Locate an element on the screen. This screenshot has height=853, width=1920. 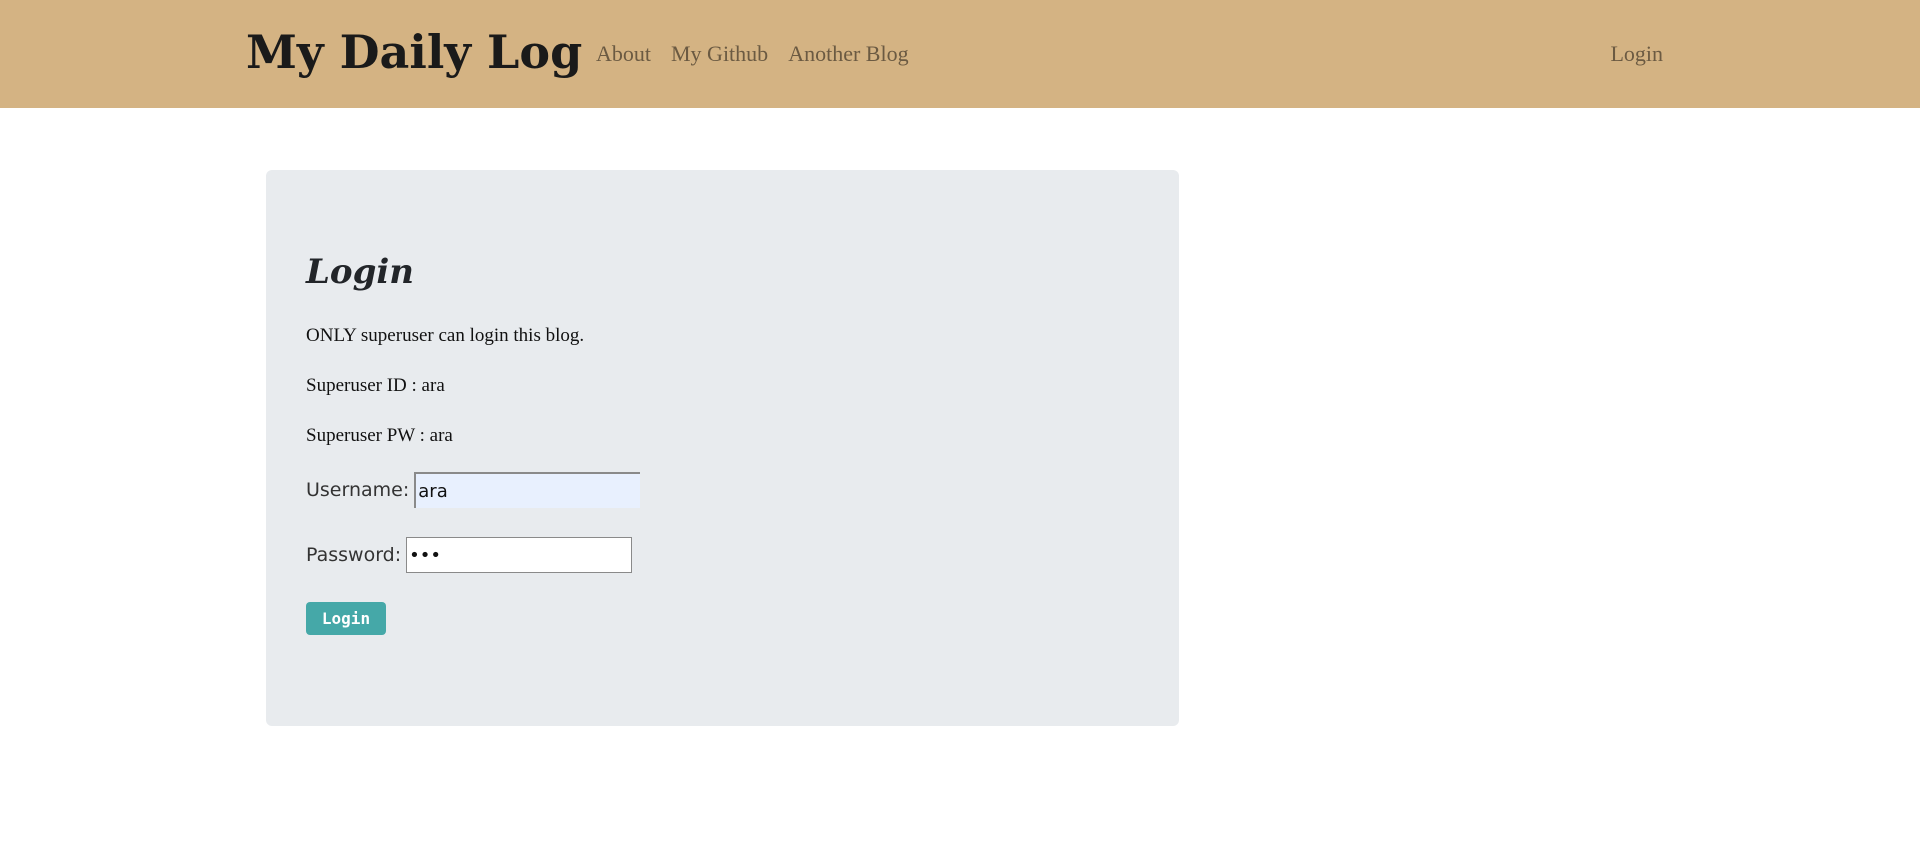
password-label: Password: is located at coordinates (354, 555).